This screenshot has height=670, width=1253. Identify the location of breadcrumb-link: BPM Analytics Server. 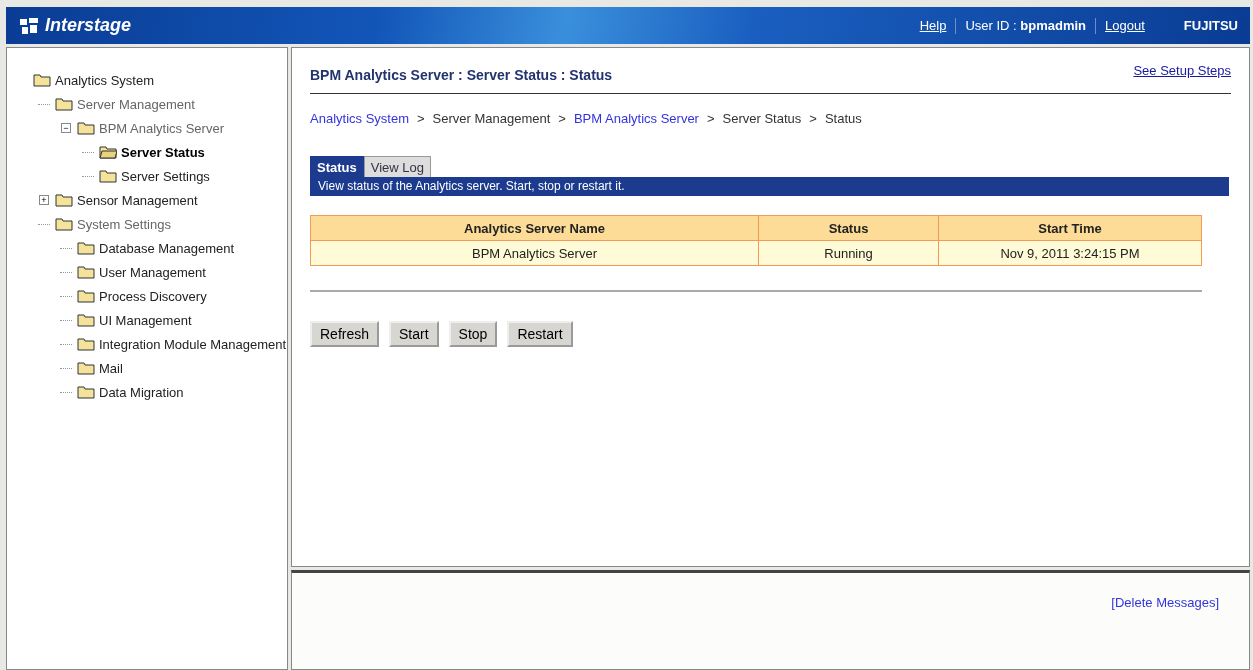
(636, 118).